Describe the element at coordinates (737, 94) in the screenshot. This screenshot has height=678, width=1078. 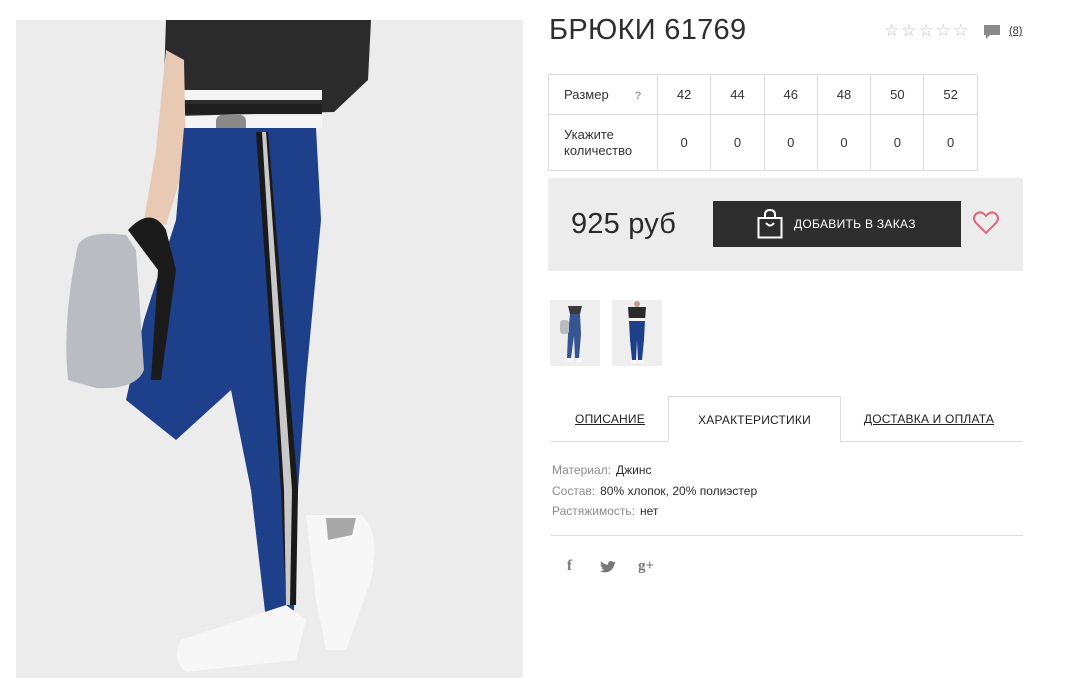
I see `size-cell: 44` at that location.